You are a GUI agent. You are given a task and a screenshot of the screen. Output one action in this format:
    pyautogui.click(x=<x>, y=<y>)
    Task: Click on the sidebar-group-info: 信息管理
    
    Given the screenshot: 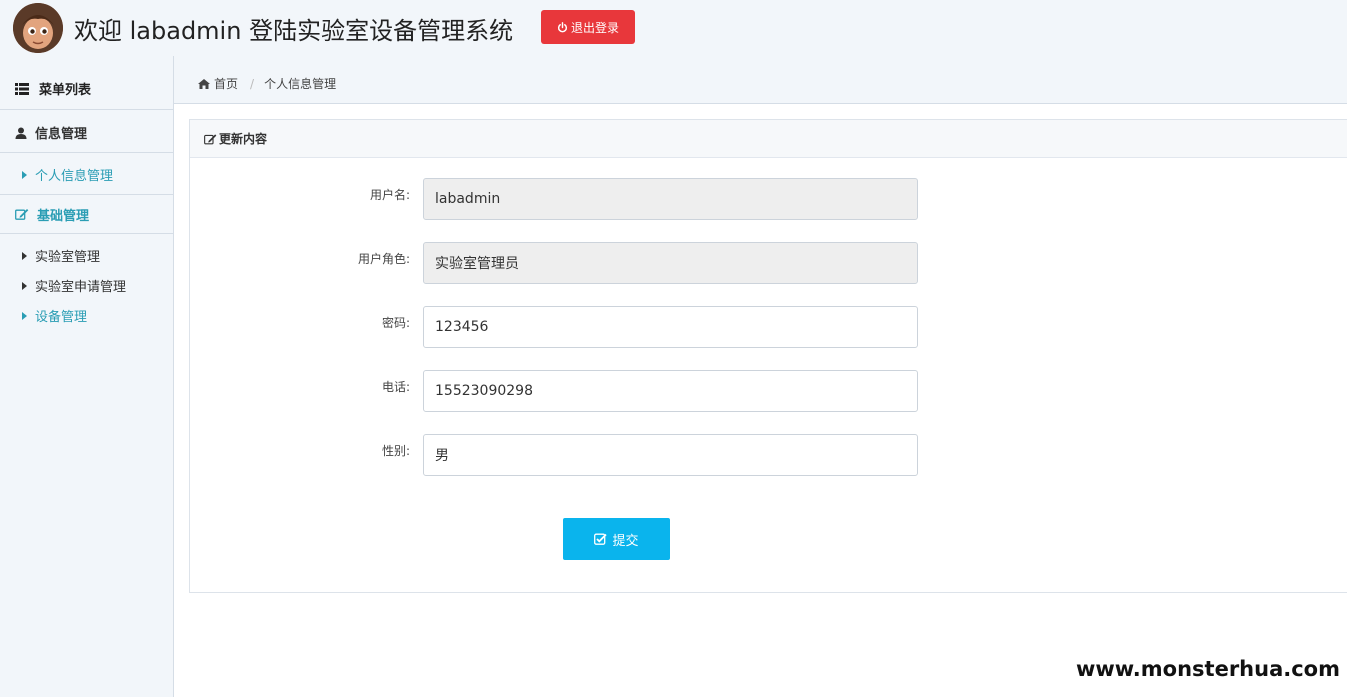 What is the action you would take?
    pyautogui.click(x=86, y=133)
    